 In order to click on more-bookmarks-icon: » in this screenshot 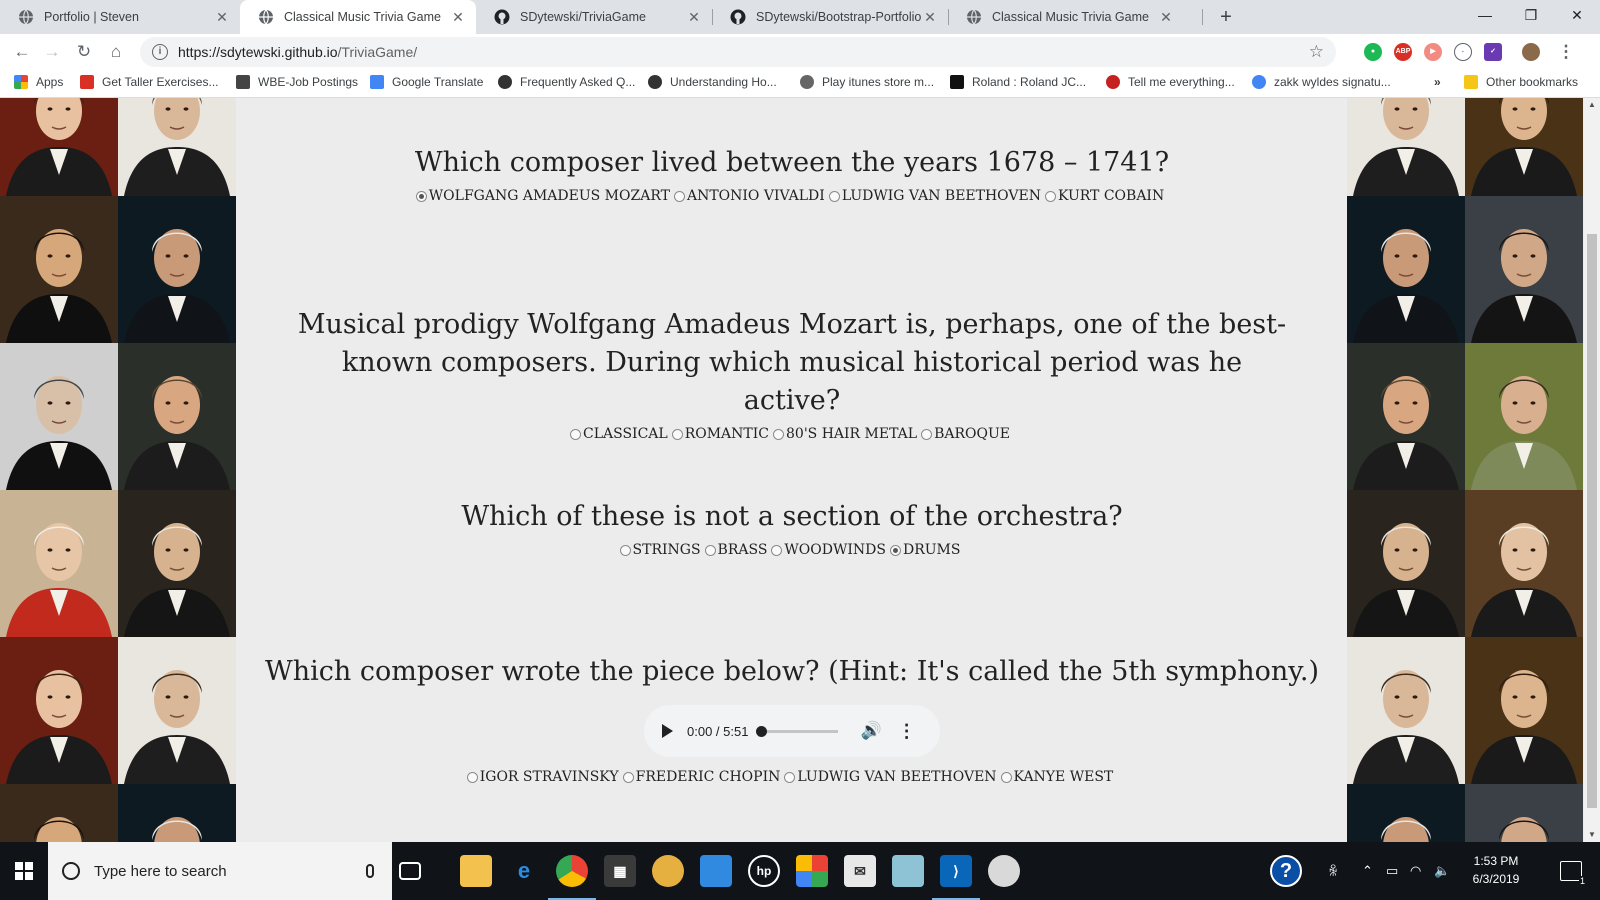, I will do `click(1437, 82)`.